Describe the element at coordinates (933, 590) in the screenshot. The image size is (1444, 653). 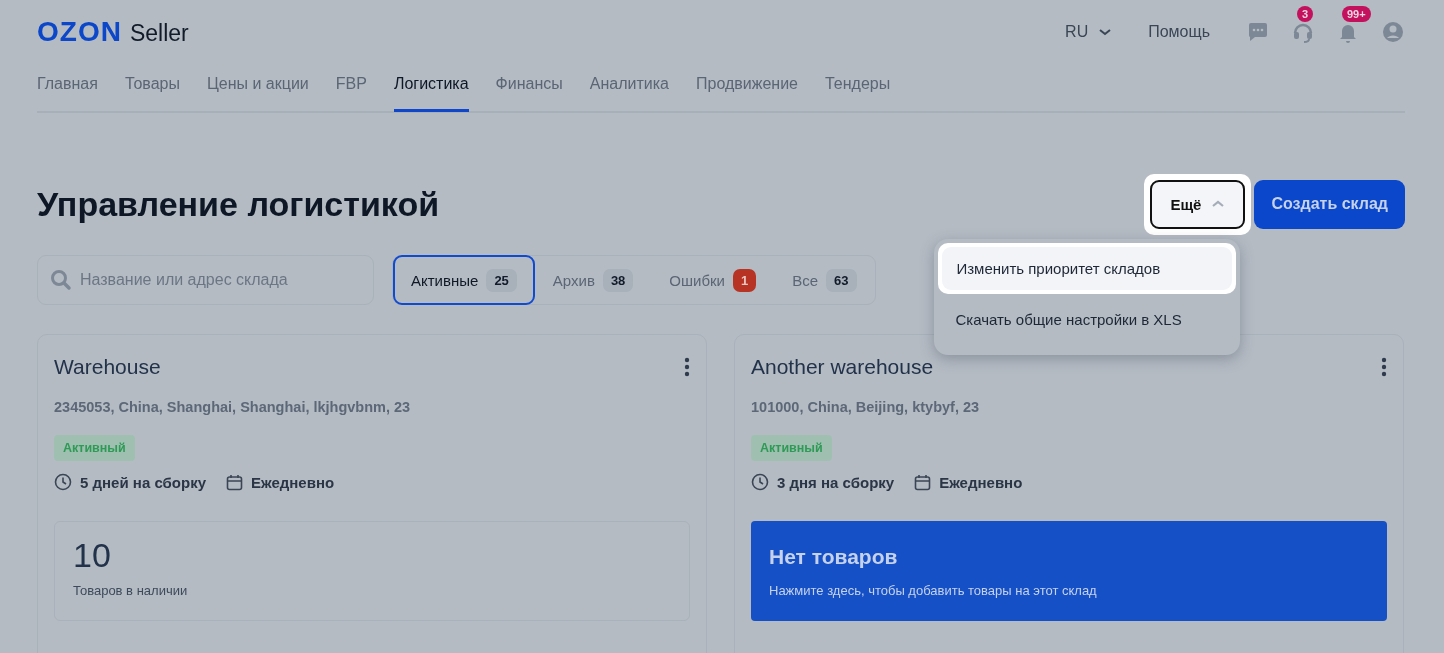
I see `banner-caption: Нажмите здесь, чтобы добавить товары на этот склад` at that location.